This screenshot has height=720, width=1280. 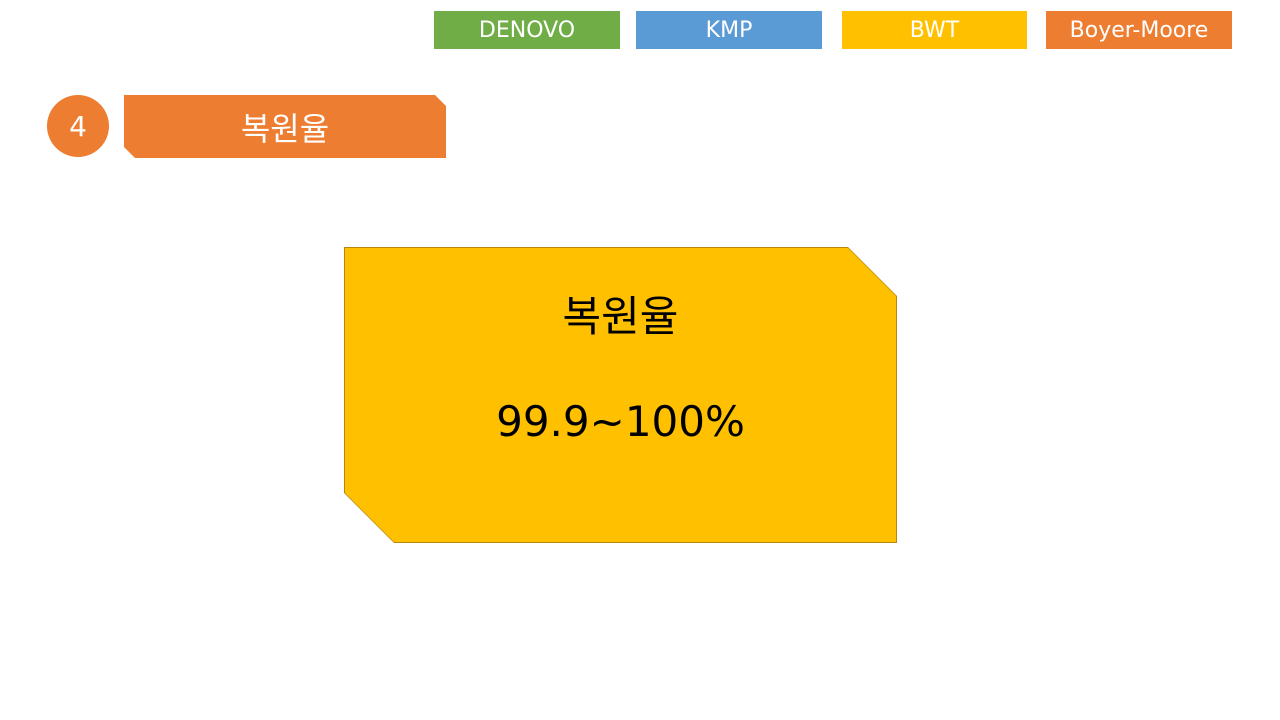 I want to click on tag-boyer-moore-label: Boyer-Moore, so click(x=1139, y=30).